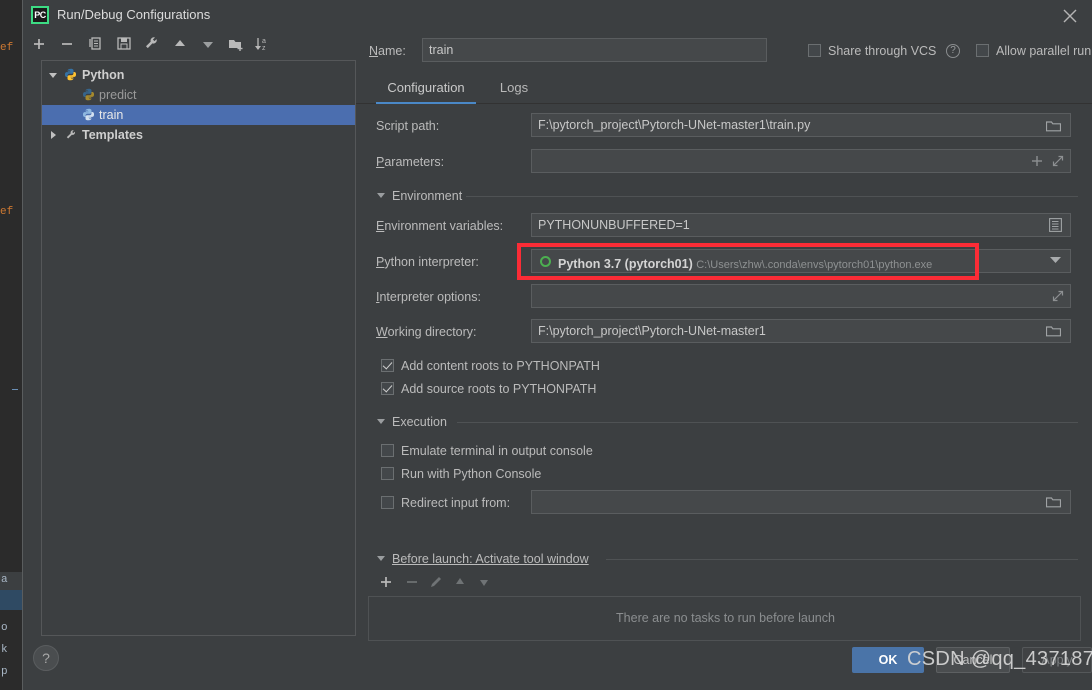  Describe the element at coordinates (387, 51) in the screenshot. I see `name-label: NName:ame:` at that location.